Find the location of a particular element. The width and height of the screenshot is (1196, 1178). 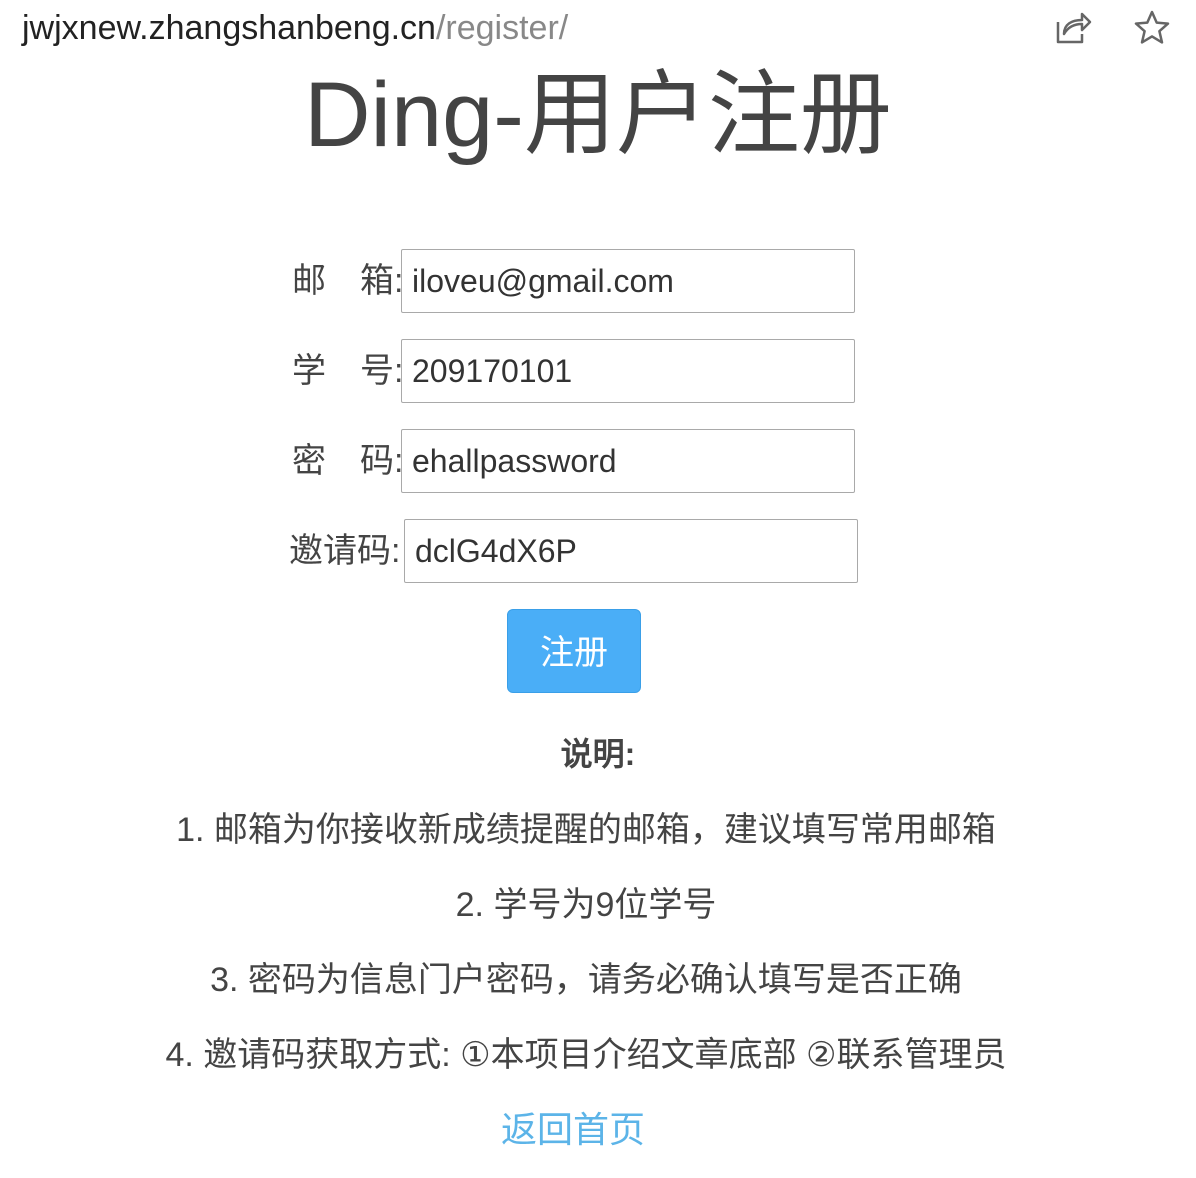

share-icon is located at coordinates (1072, 28).